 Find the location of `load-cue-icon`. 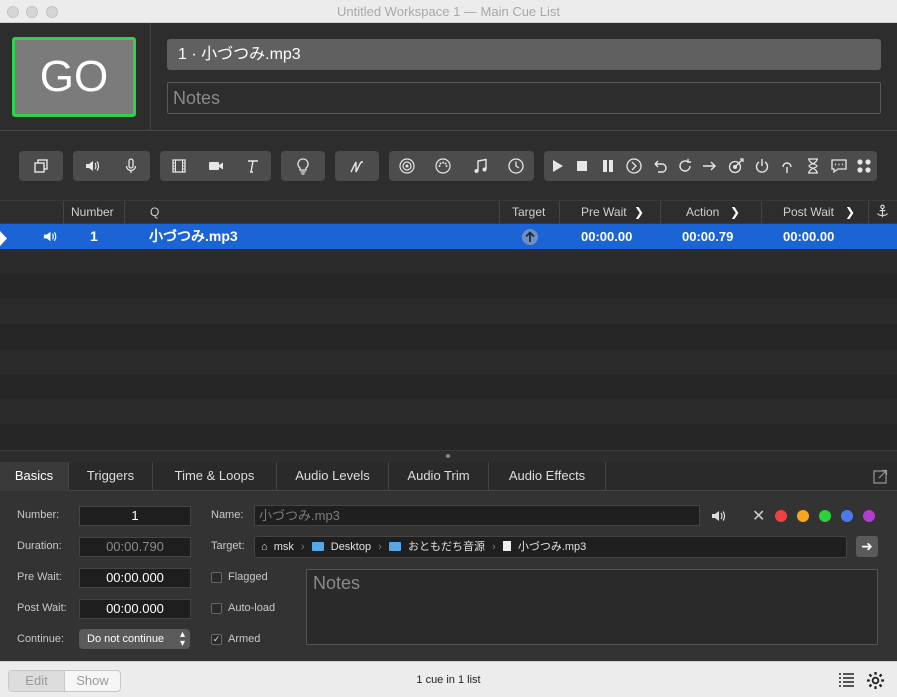

load-cue-icon is located at coordinates (634, 166).